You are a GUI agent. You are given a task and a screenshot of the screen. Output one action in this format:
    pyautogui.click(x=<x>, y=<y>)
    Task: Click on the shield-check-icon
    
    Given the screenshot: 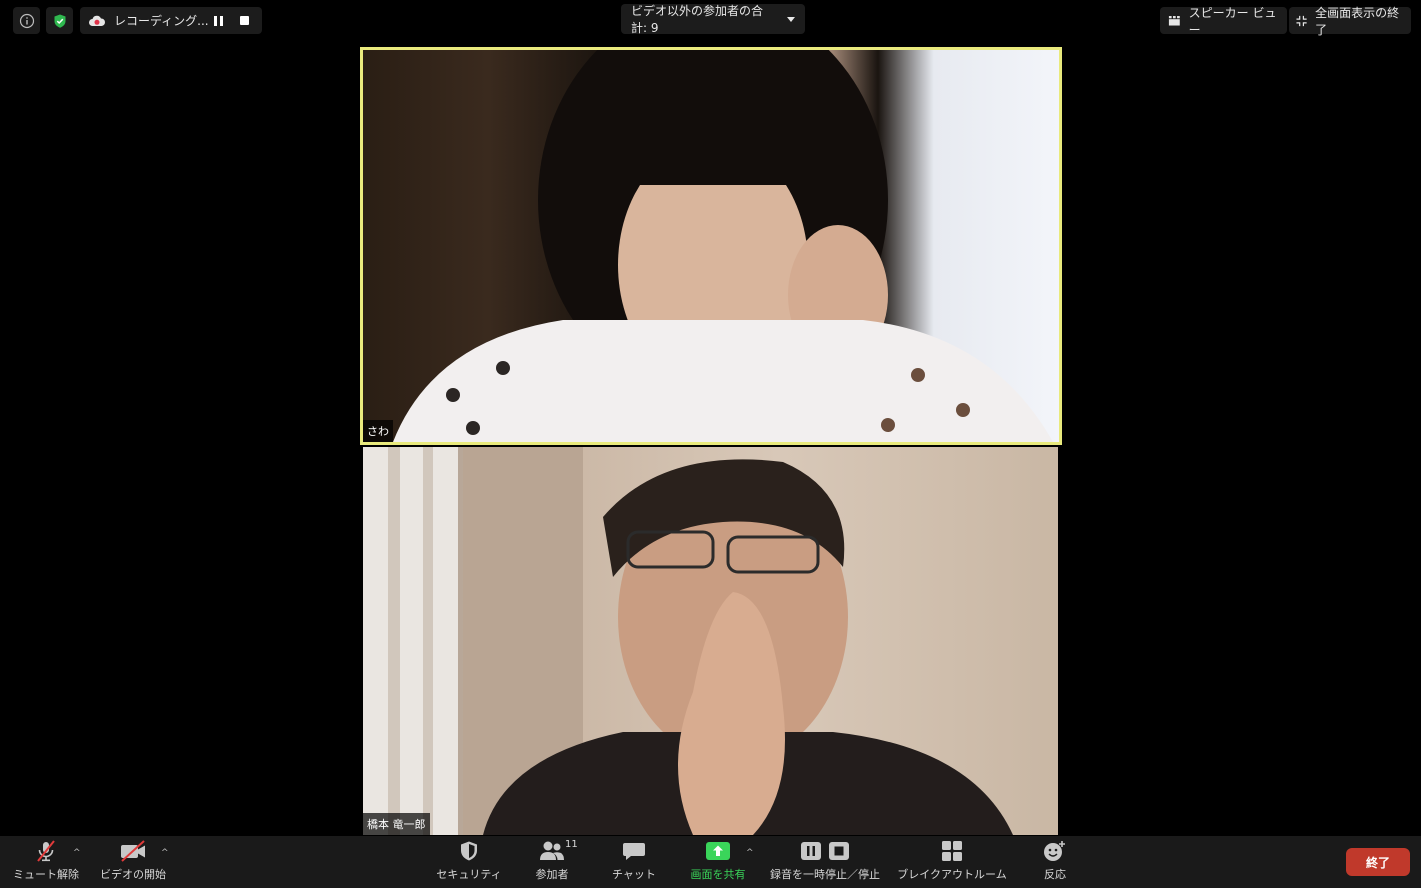 What is the action you would take?
    pyautogui.click(x=59, y=21)
    